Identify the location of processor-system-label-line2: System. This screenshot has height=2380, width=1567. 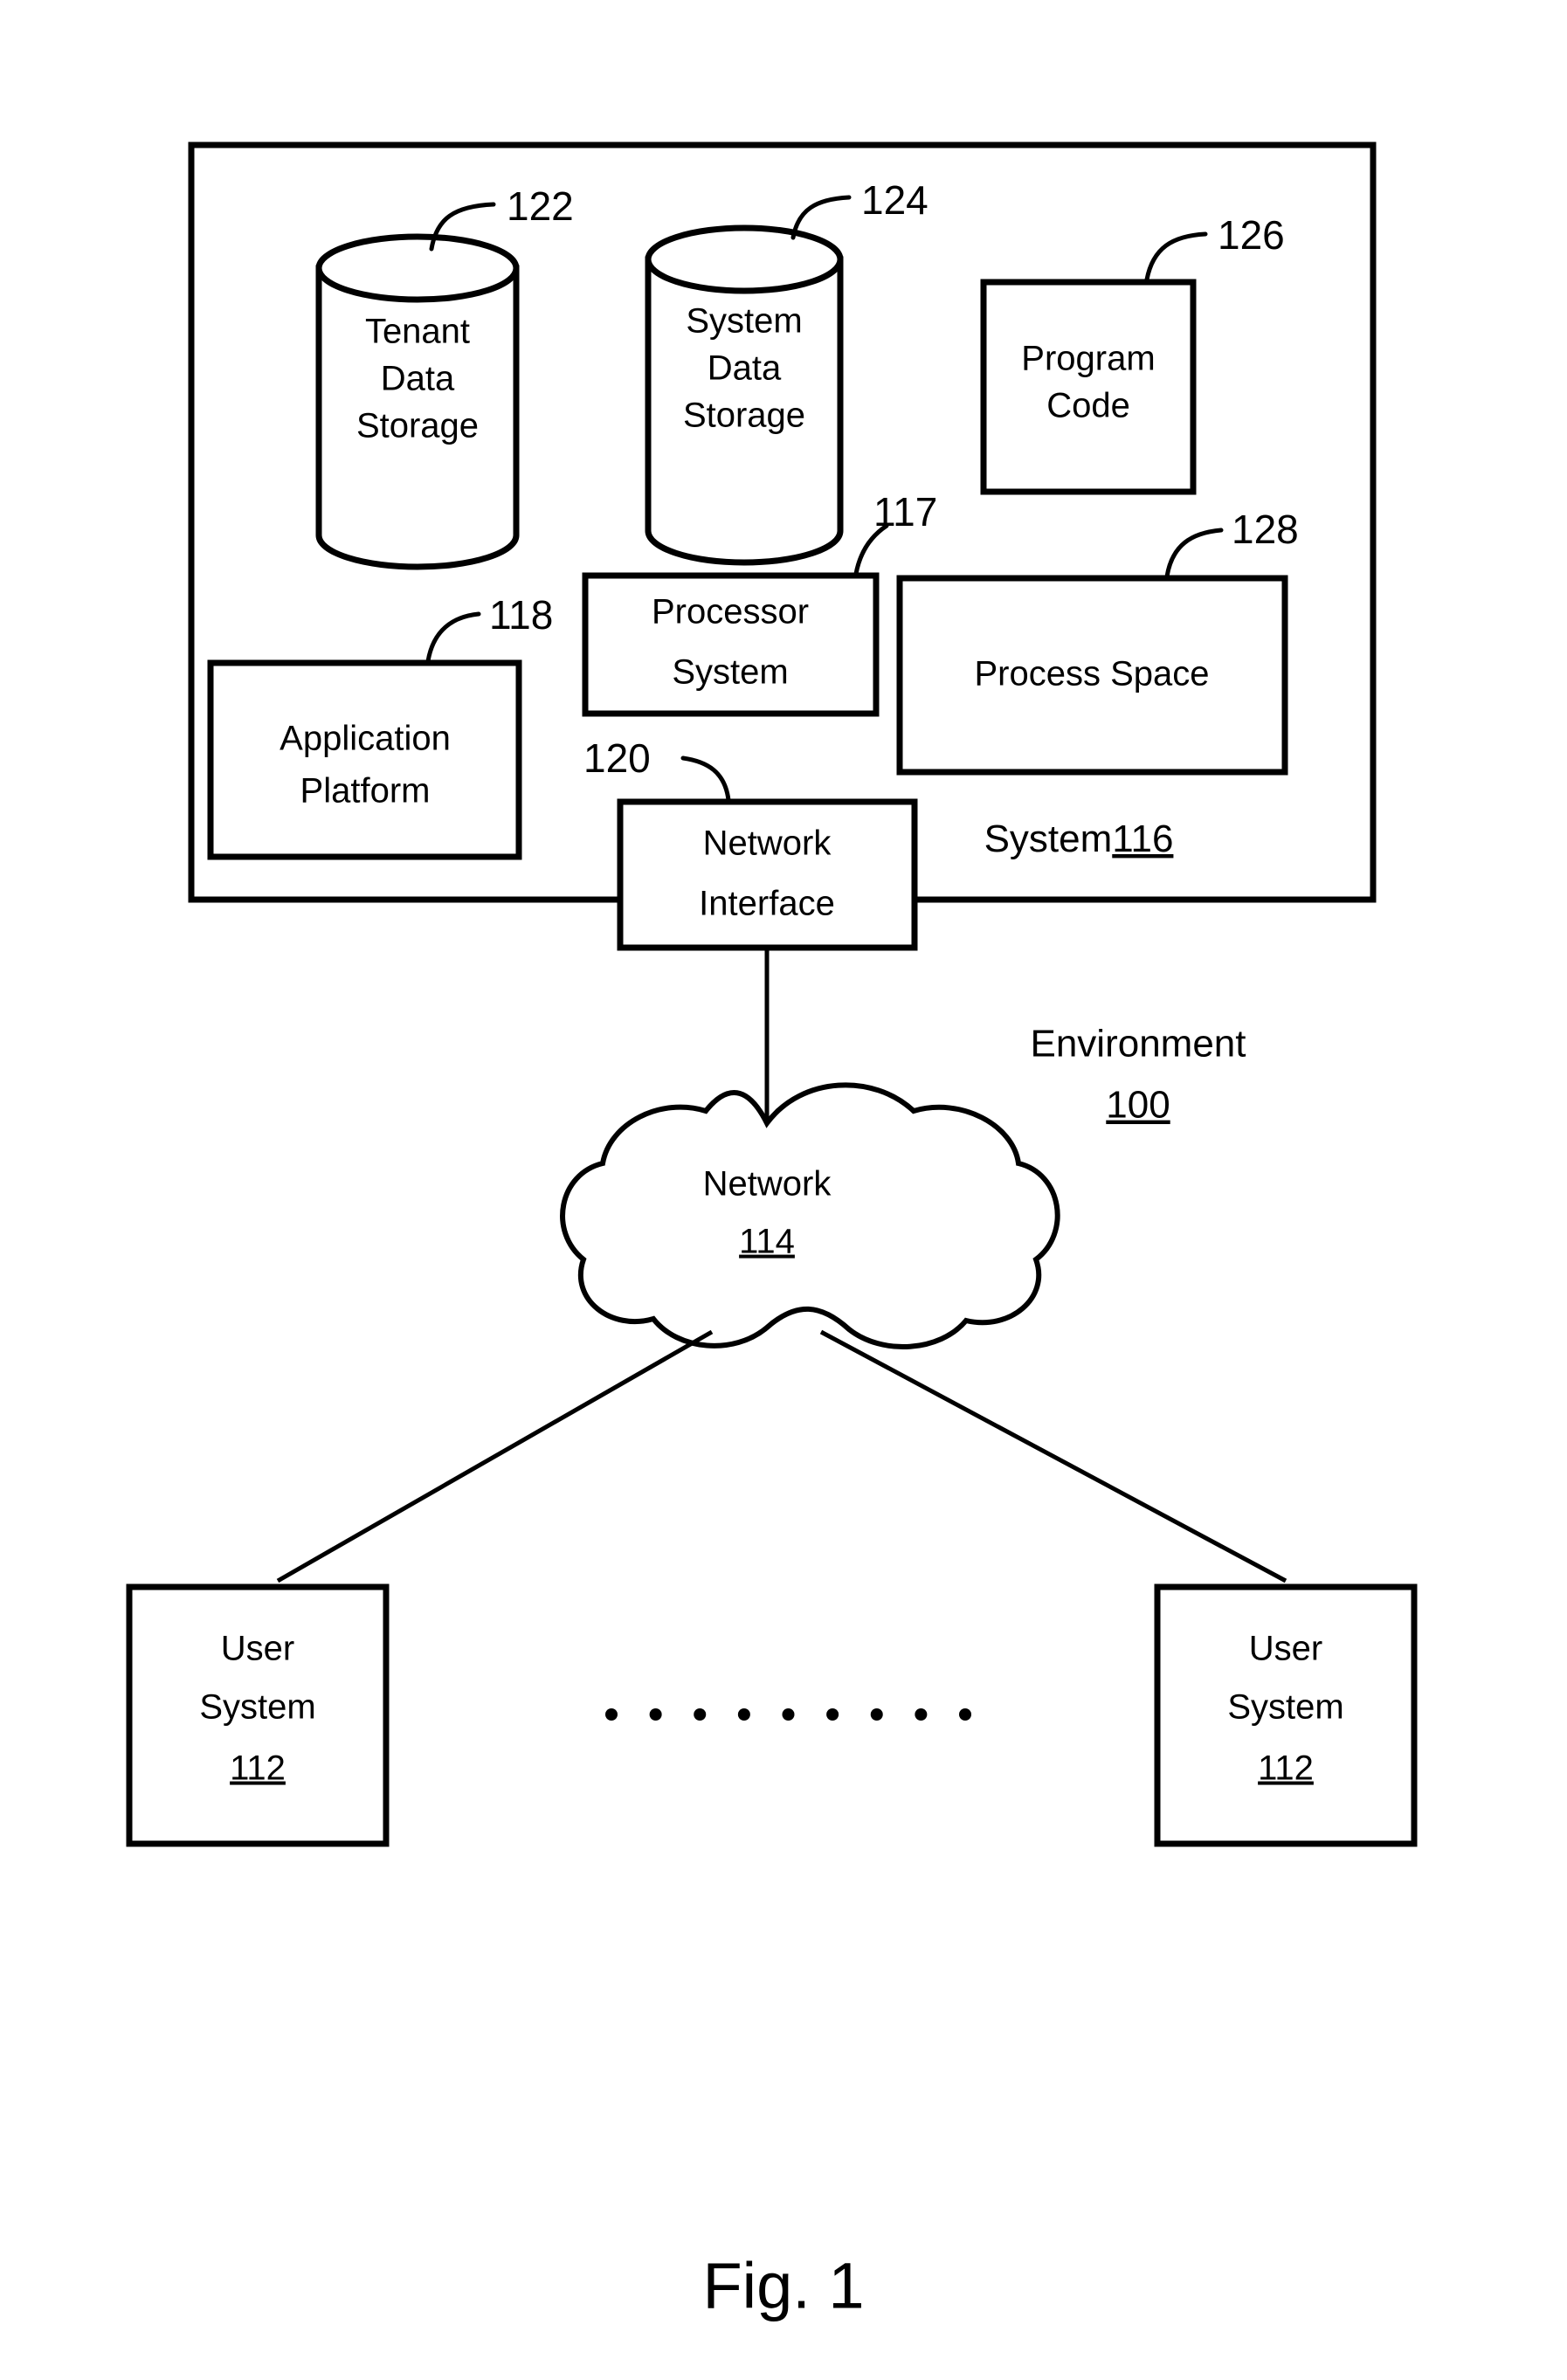
(730, 672).